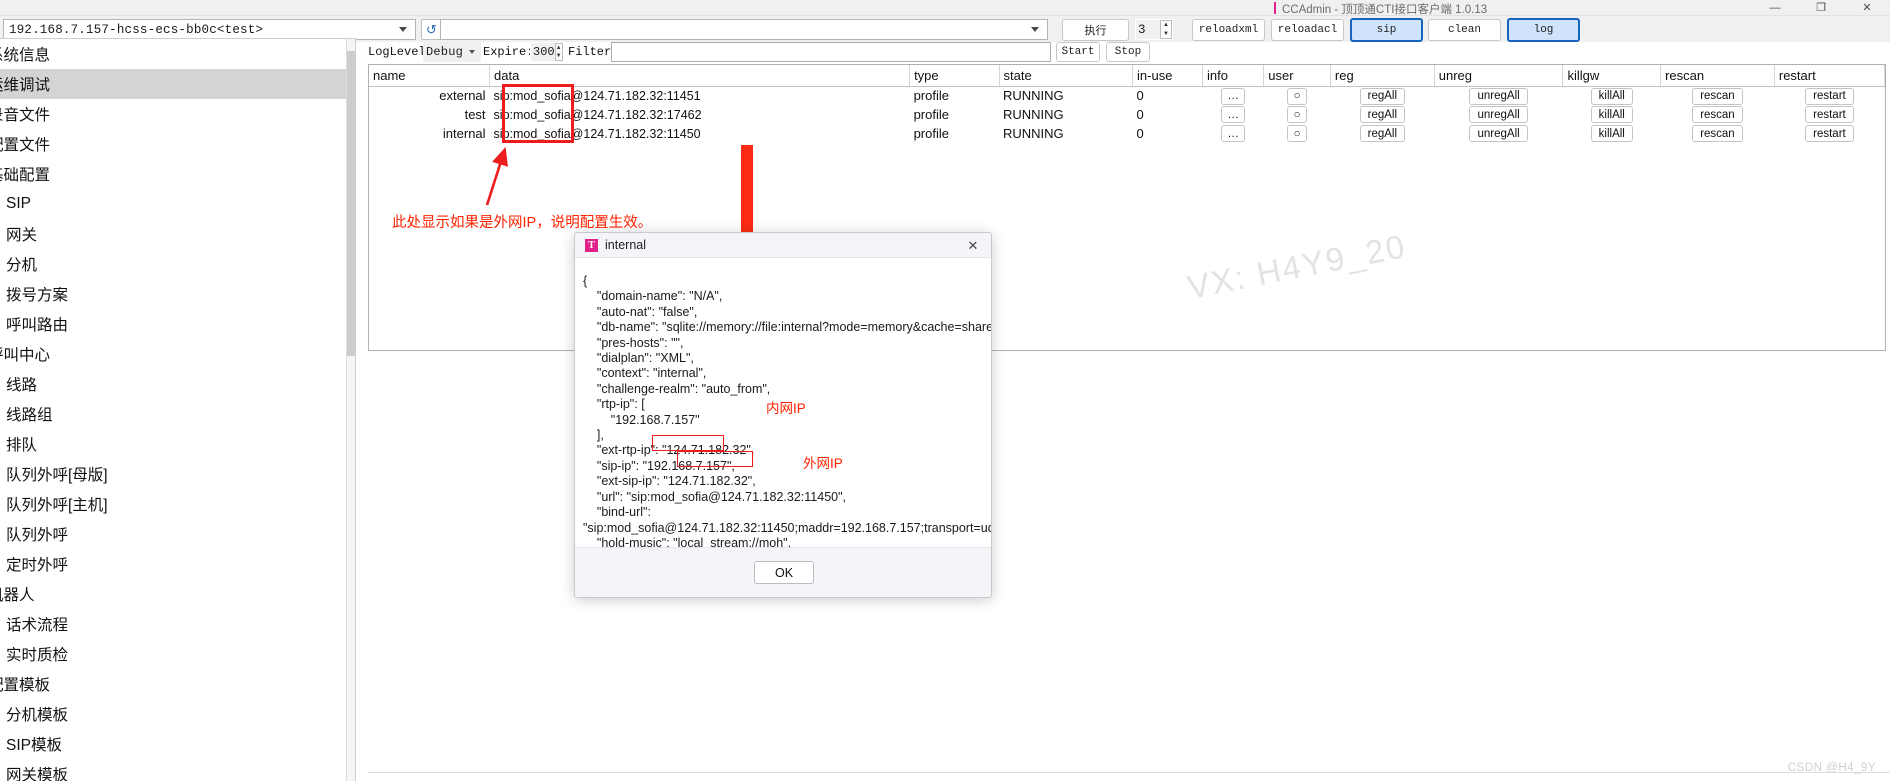 Image resolution: width=1890 pixels, height=781 pixels. Describe the element at coordinates (177, 294) in the screenshot. I see `sidebar-item: 拨号方案` at that location.